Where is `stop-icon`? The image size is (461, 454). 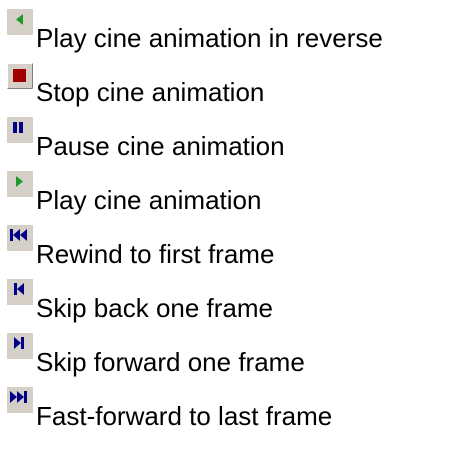
stop-icon is located at coordinates (20, 76).